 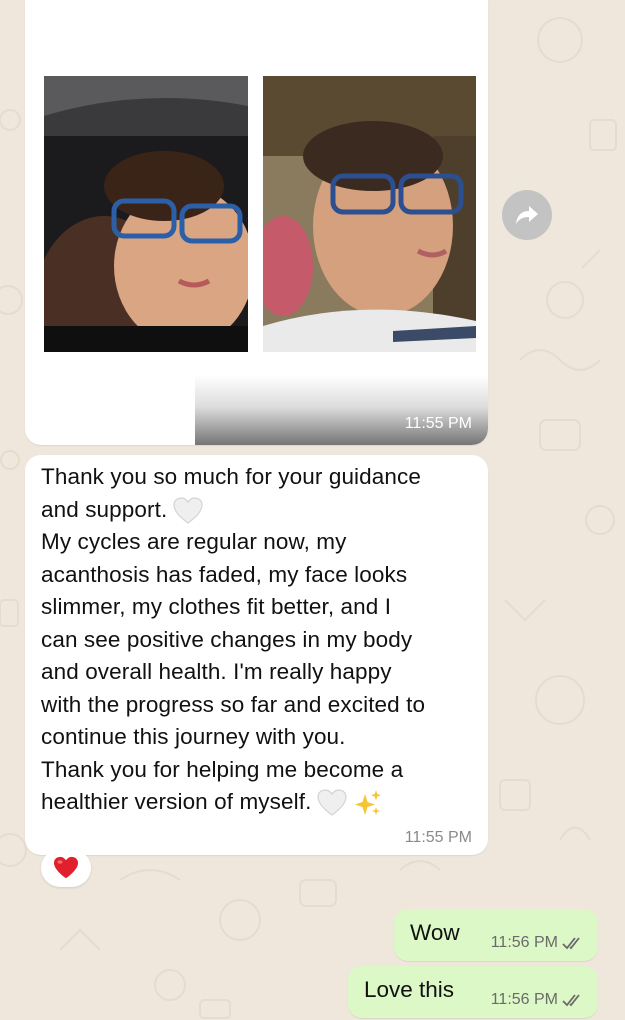 What do you see at coordinates (473, 992) in the screenshot?
I see `outgoing-message-bubble: Love this 11:56 PM` at bounding box center [473, 992].